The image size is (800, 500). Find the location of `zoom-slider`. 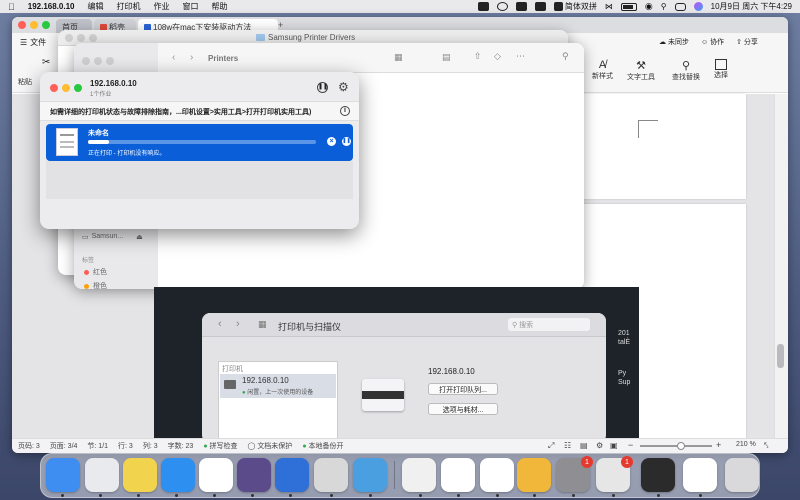

zoom-slider is located at coordinates (676, 446).